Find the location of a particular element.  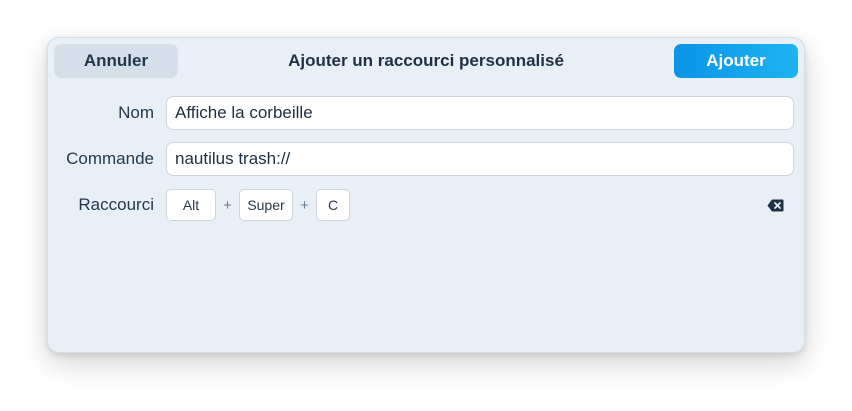

name-row: Nom is located at coordinates (426, 113).